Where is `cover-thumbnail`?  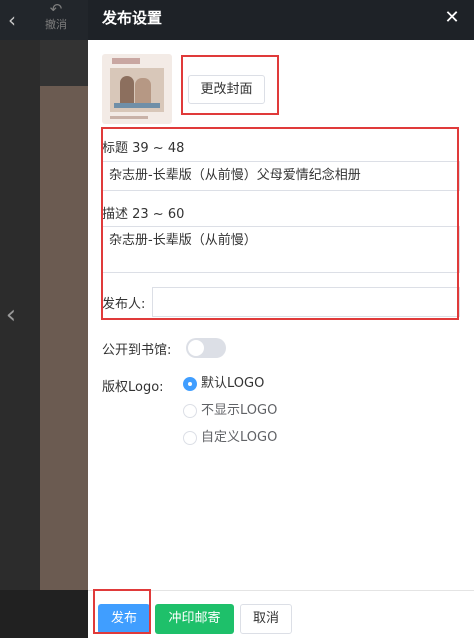 cover-thumbnail is located at coordinates (137, 89).